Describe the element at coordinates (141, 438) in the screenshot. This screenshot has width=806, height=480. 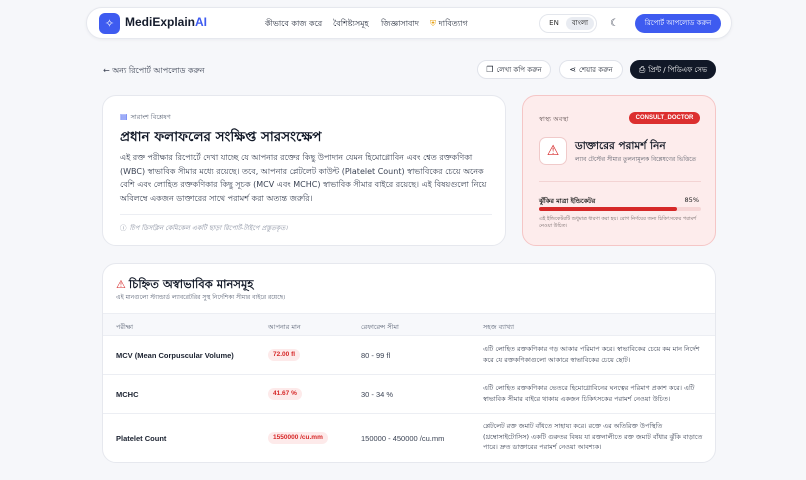
I see `test-name: Platelet Count` at that location.